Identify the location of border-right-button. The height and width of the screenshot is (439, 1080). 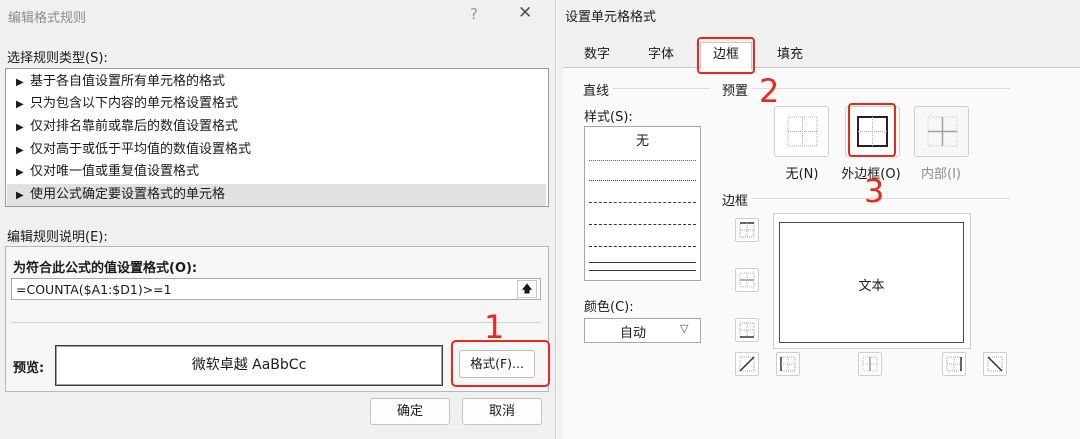
(954, 364).